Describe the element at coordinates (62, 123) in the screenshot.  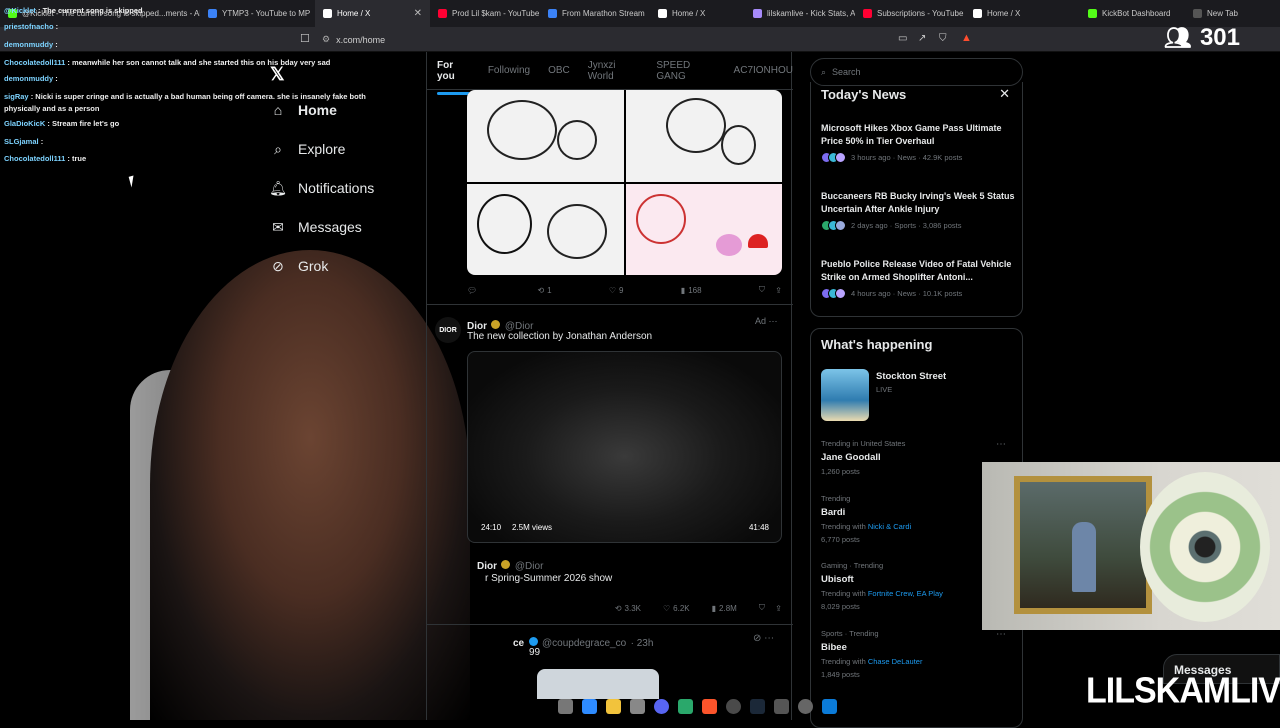
I see `chat-message: GlaDioKicK : Stream fire let's go` at that location.